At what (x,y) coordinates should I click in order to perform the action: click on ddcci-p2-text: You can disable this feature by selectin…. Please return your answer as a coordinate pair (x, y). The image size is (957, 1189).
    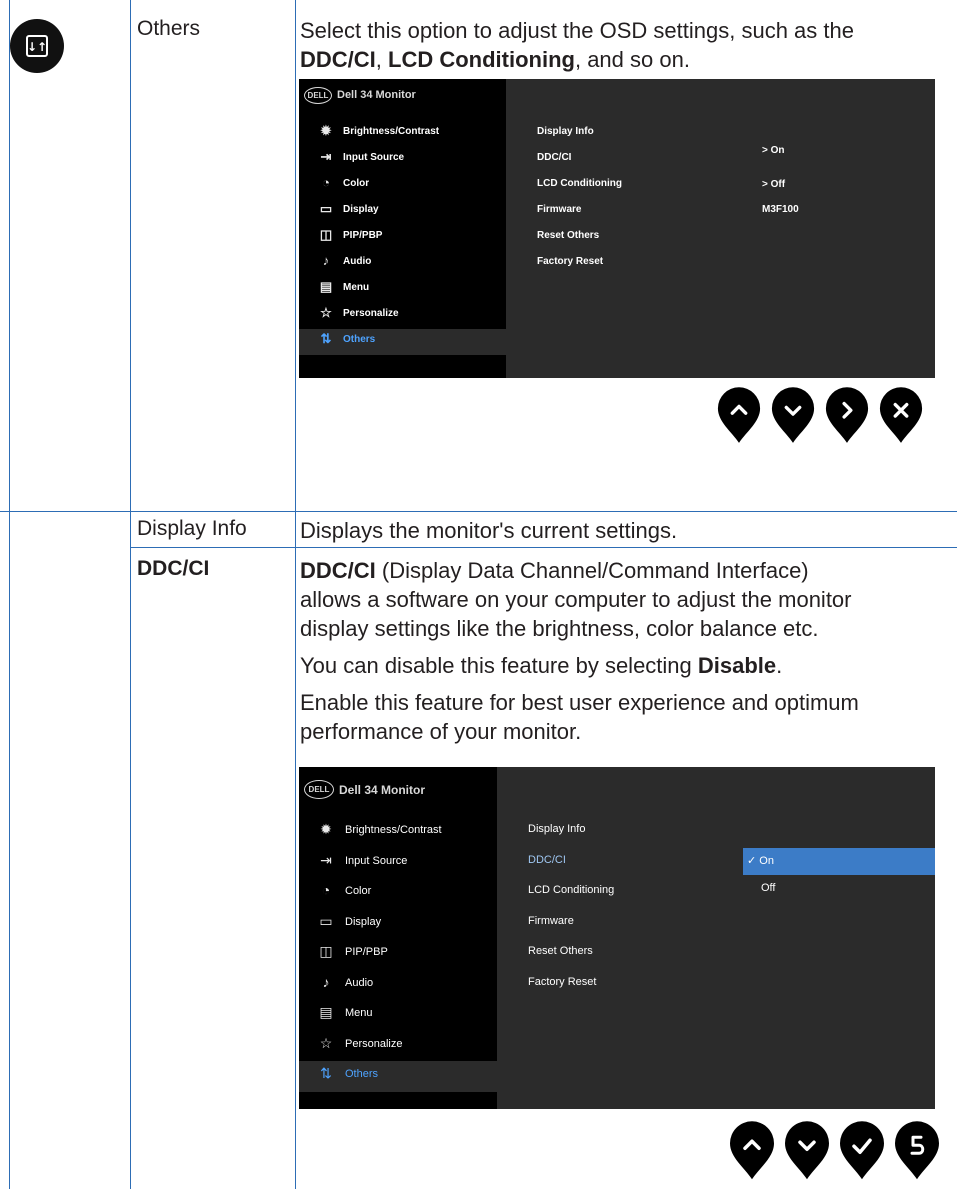
    Looking at the image, I should click on (499, 665).